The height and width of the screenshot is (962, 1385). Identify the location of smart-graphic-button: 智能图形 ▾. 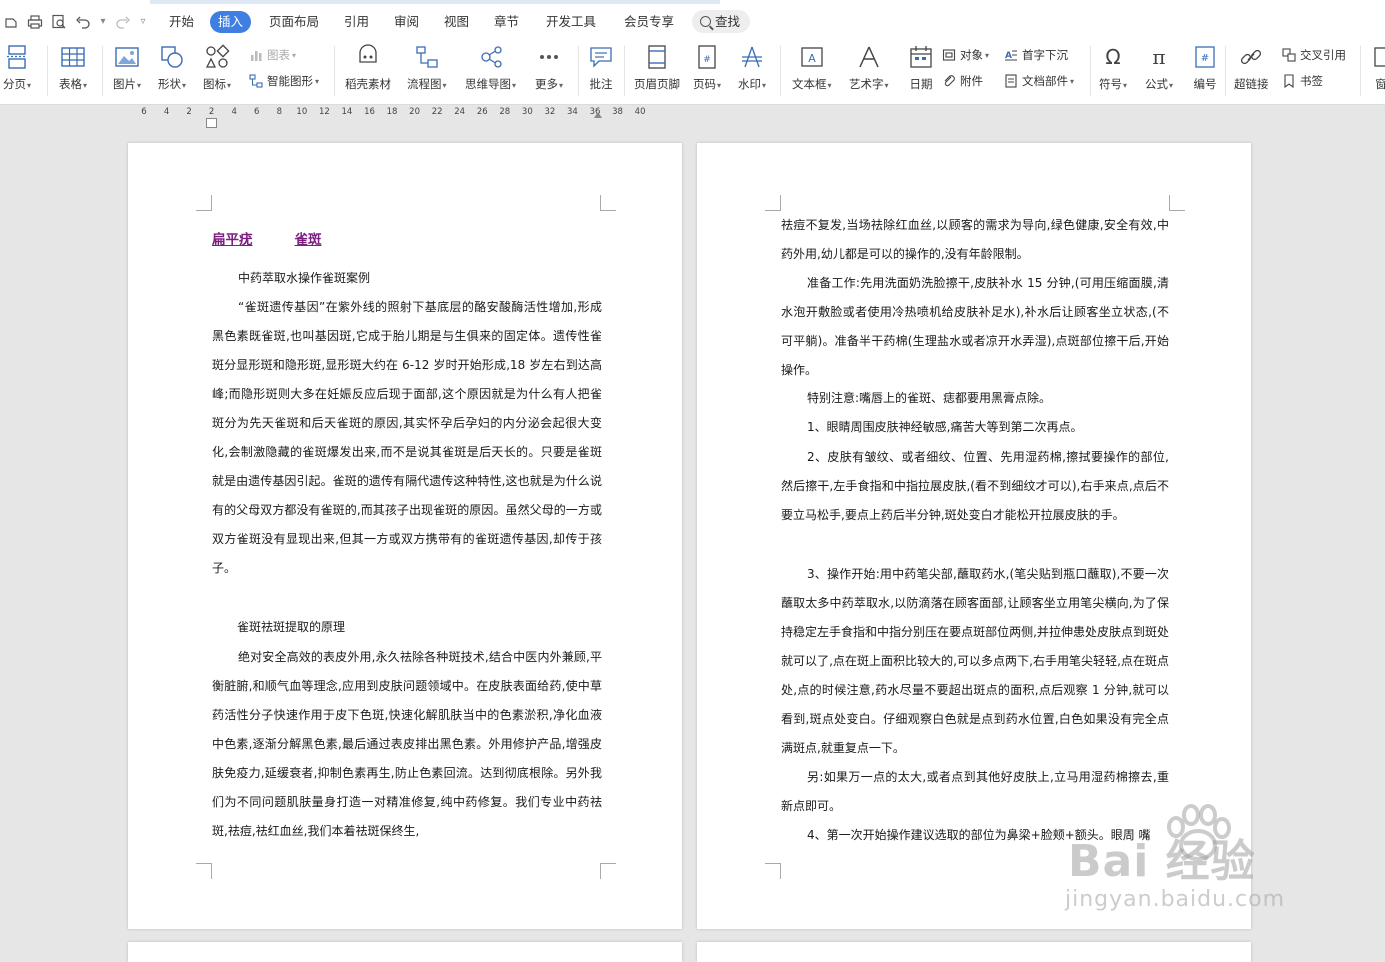
(283, 81).